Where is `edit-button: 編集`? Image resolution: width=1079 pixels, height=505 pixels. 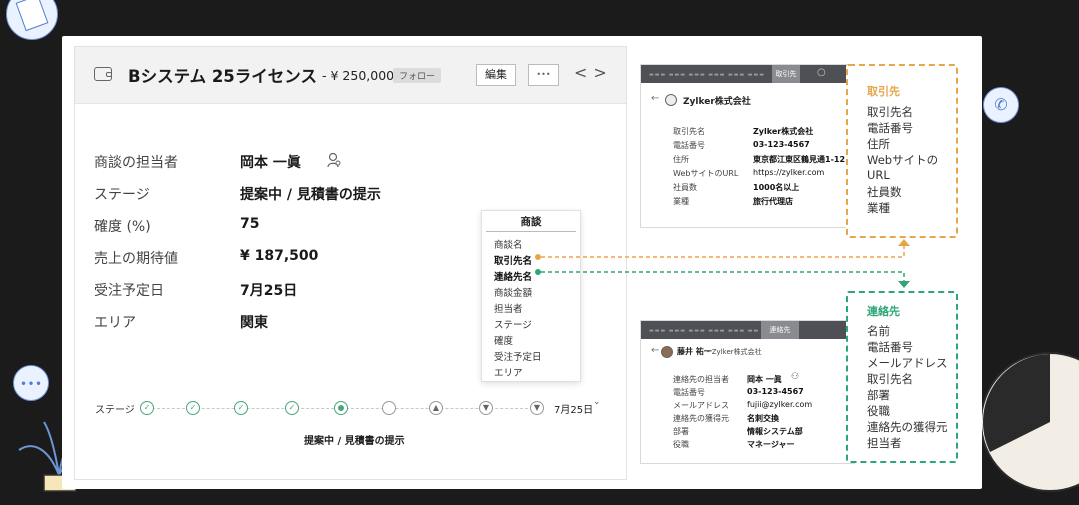 edit-button: 編集 is located at coordinates (496, 75).